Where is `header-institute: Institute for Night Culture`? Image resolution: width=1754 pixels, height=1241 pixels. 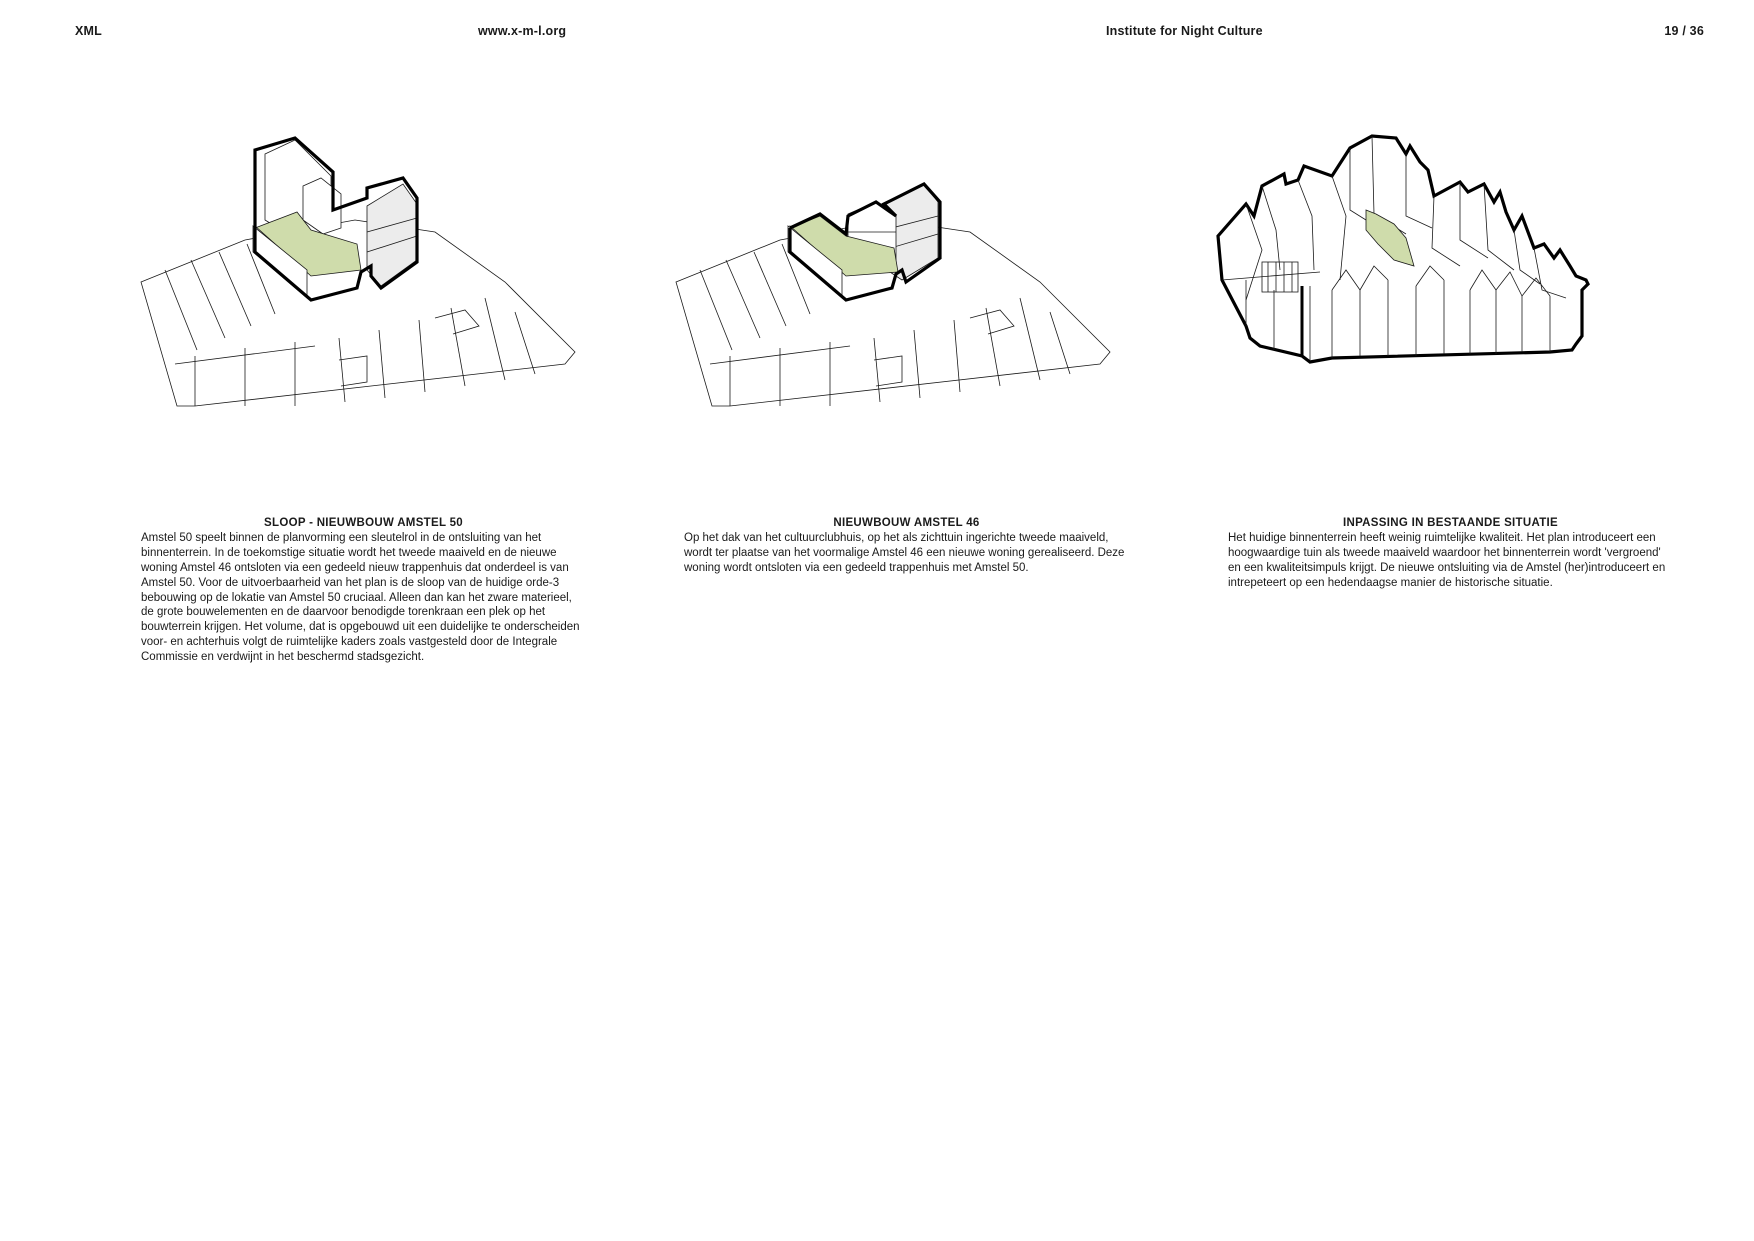 header-institute: Institute for Night Culture is located at coordinates (1184, 31).